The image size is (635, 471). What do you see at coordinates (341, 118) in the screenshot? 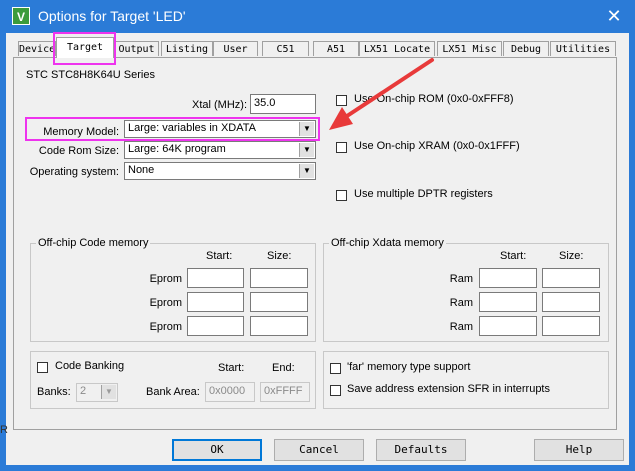
I see `arrow-head-icon` at bounding box center [341, 118].